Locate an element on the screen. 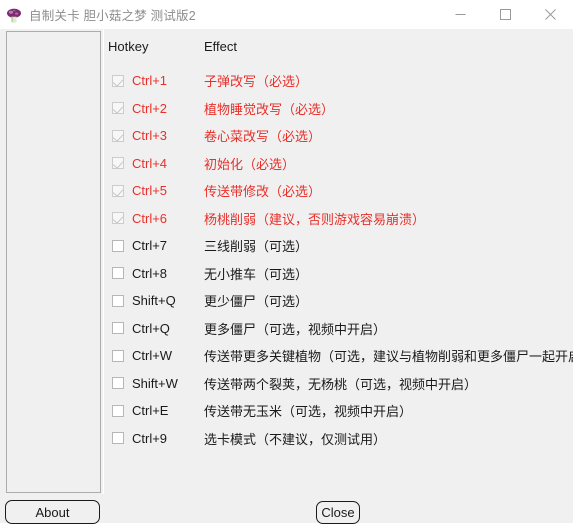  table-row: Shift+W 传送带两个裂荚，无杨桃（可选，视频中开启） is located at coordinates (286, 384).